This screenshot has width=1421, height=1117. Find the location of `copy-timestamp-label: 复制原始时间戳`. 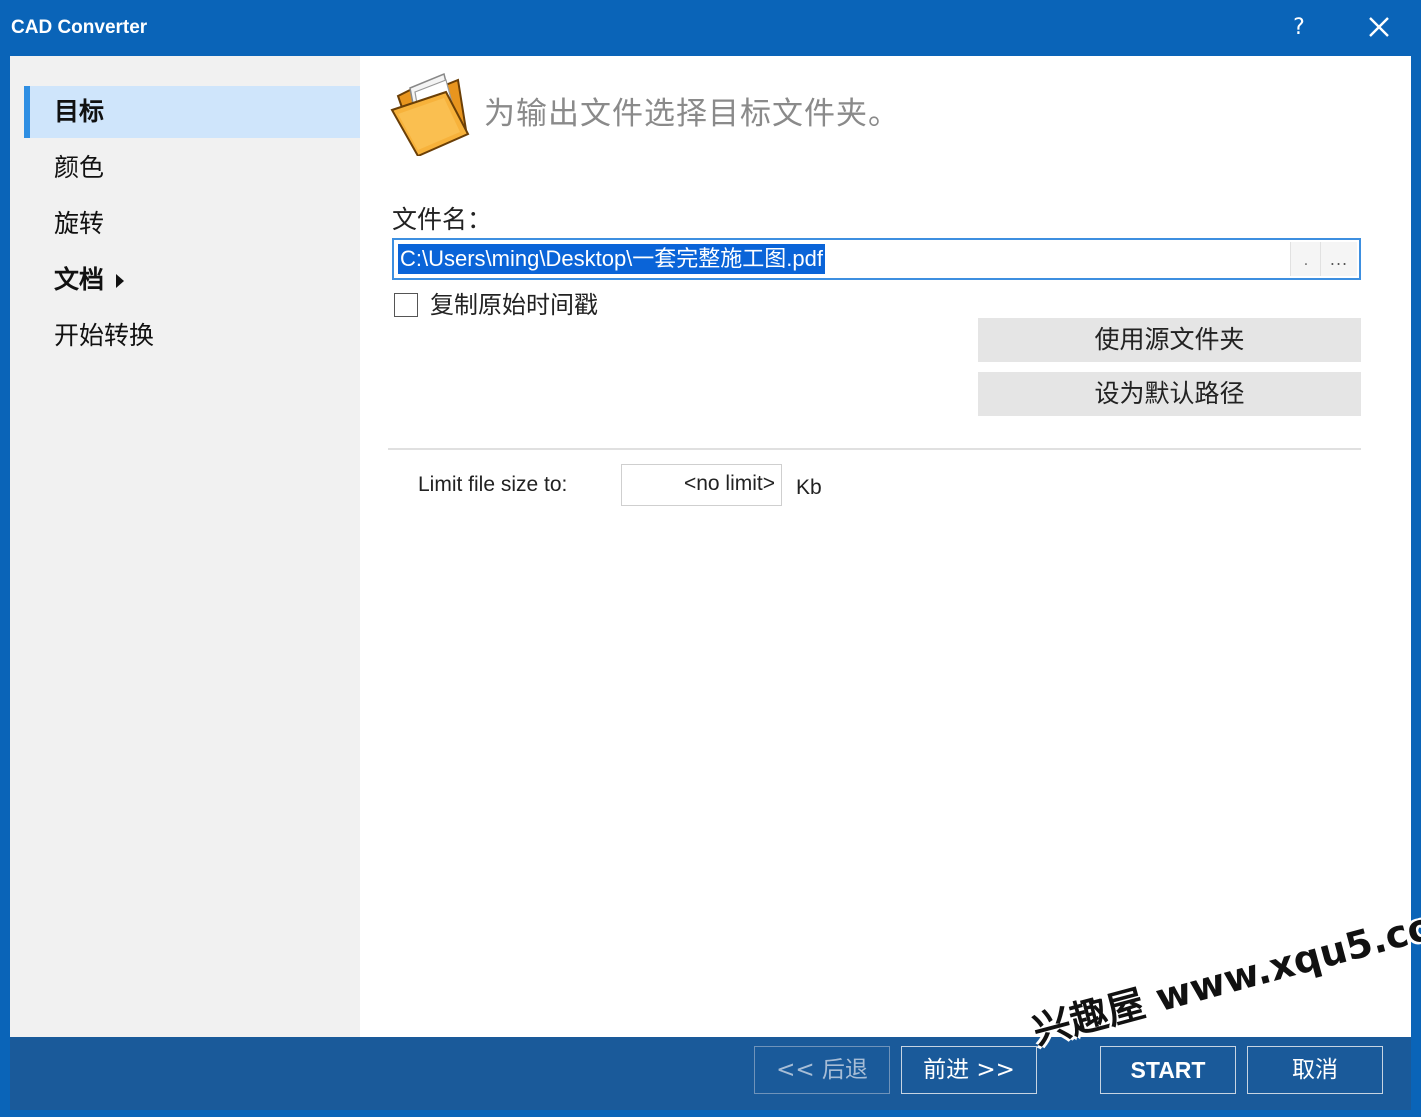

copy-timestamp-label: 复制原始时间戳 is located at coordinates (514, 305).